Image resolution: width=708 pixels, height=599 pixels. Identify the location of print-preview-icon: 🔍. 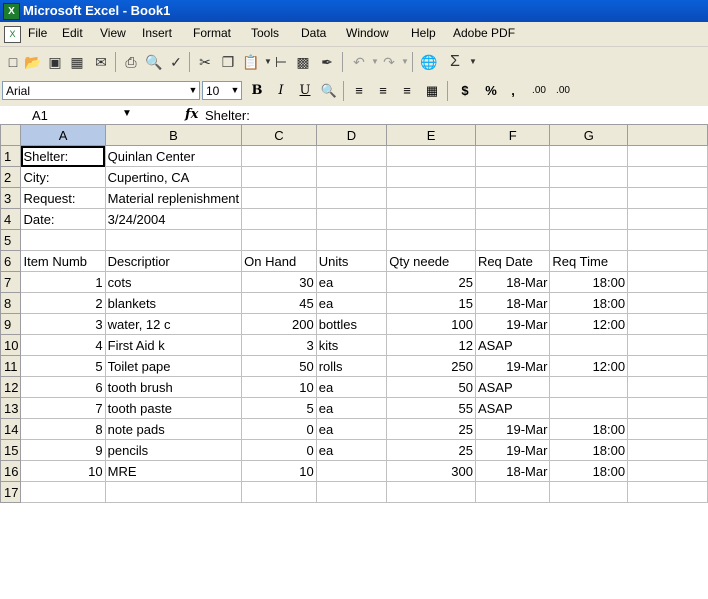
(154, 62).